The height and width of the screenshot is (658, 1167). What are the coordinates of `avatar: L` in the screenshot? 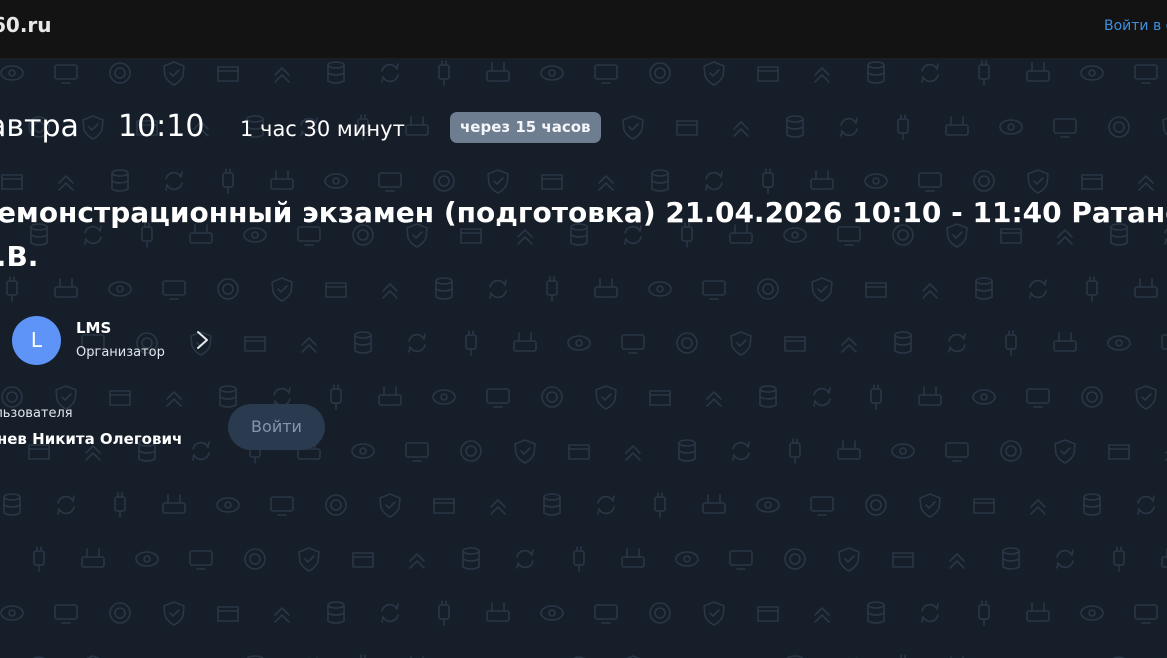 It's located at (36, 340).